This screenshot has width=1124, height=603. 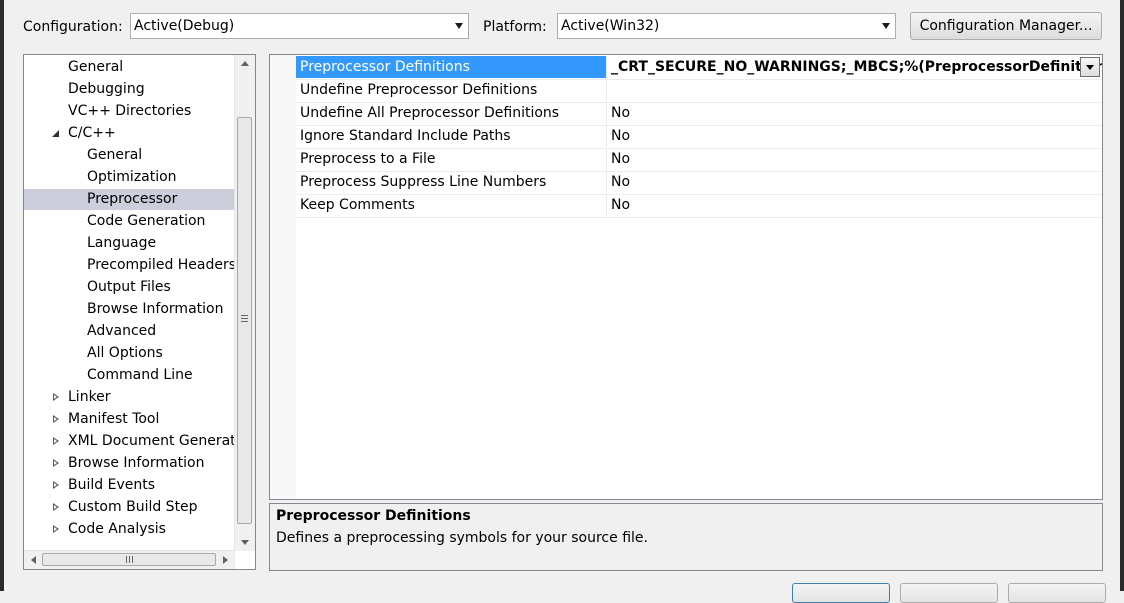 What do you see at coordinates (33, 560) in the screenshot?
I see `scroll-left-icon` at bounding box center [33, 560].